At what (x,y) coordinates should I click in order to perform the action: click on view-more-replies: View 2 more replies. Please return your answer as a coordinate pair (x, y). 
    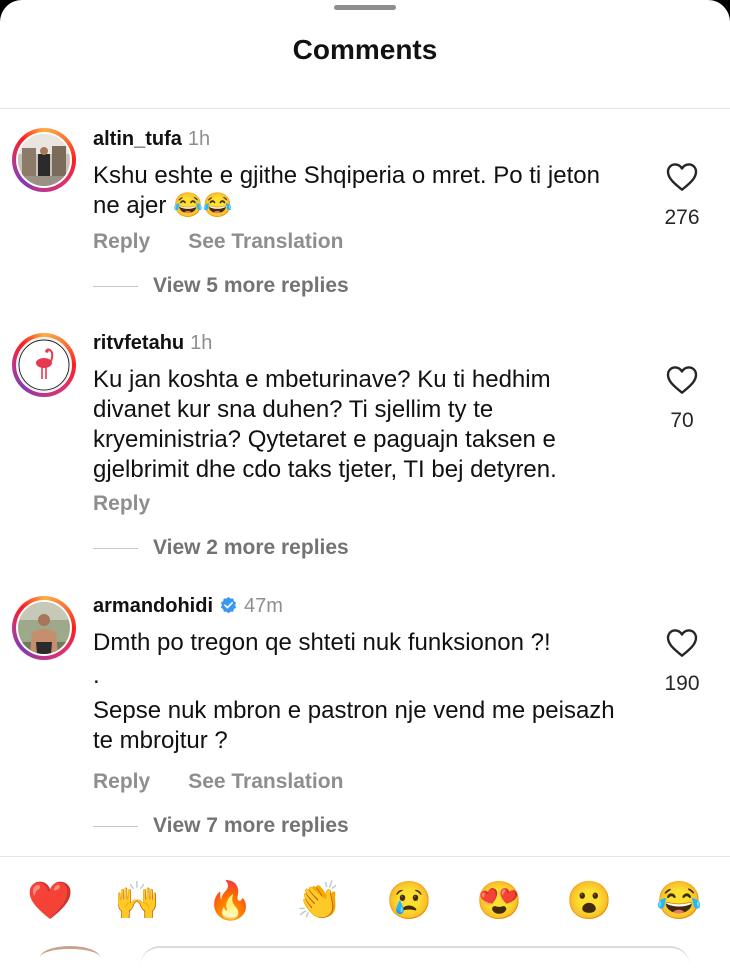
    Looking at the image, I should click on (221, 548).